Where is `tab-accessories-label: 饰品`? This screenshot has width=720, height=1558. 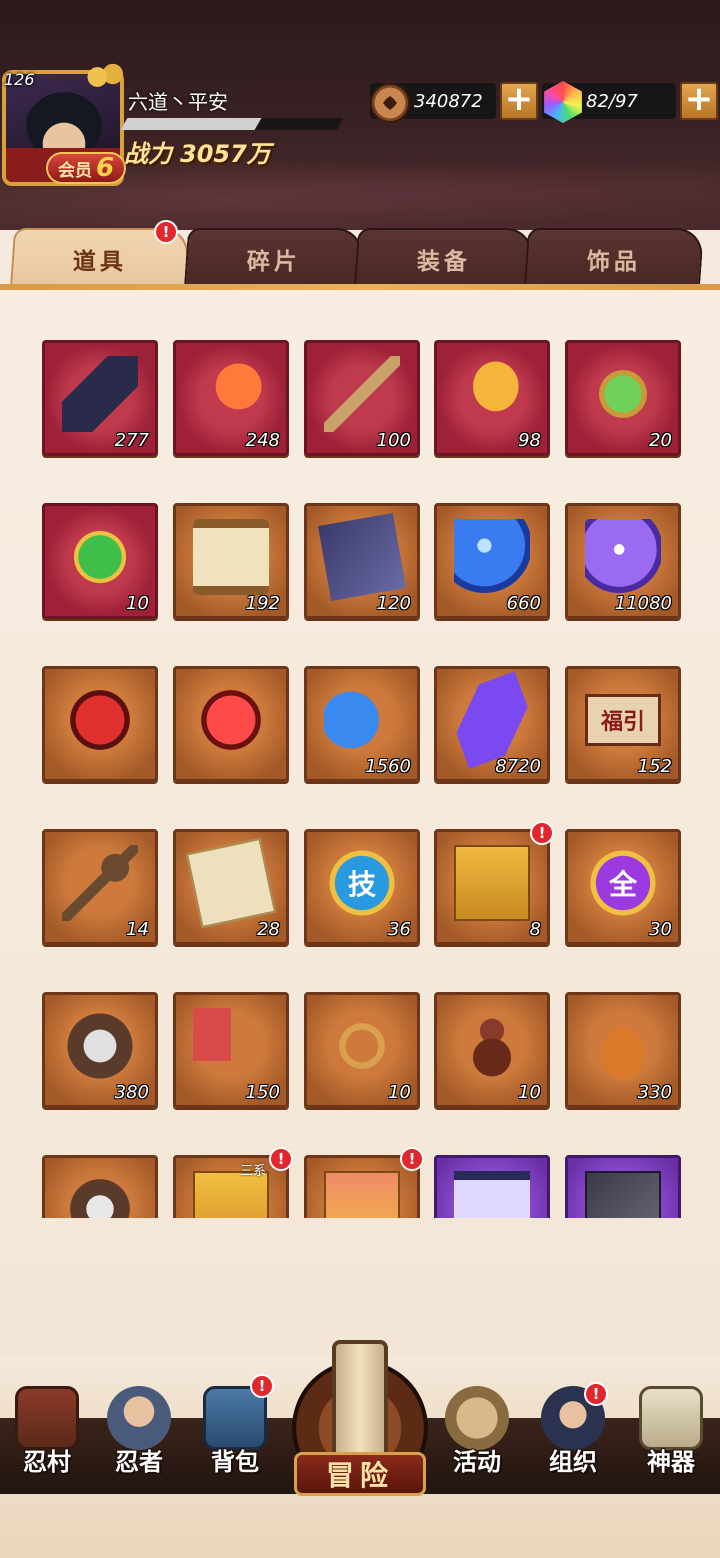 tab-accessories-label: 饰品 is located at coordinates (613, 262).